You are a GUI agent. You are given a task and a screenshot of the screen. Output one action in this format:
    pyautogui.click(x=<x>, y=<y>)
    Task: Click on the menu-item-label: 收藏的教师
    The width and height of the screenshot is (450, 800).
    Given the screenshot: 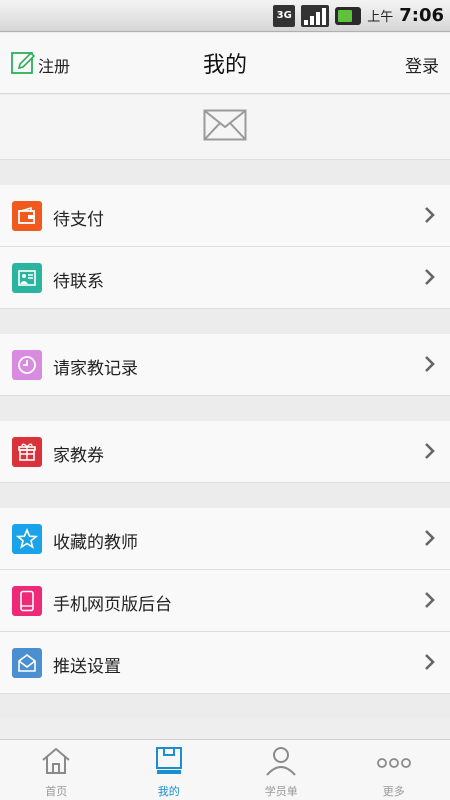 What is the action you would take?
    pyautogui.click(x=95, y=543)
    